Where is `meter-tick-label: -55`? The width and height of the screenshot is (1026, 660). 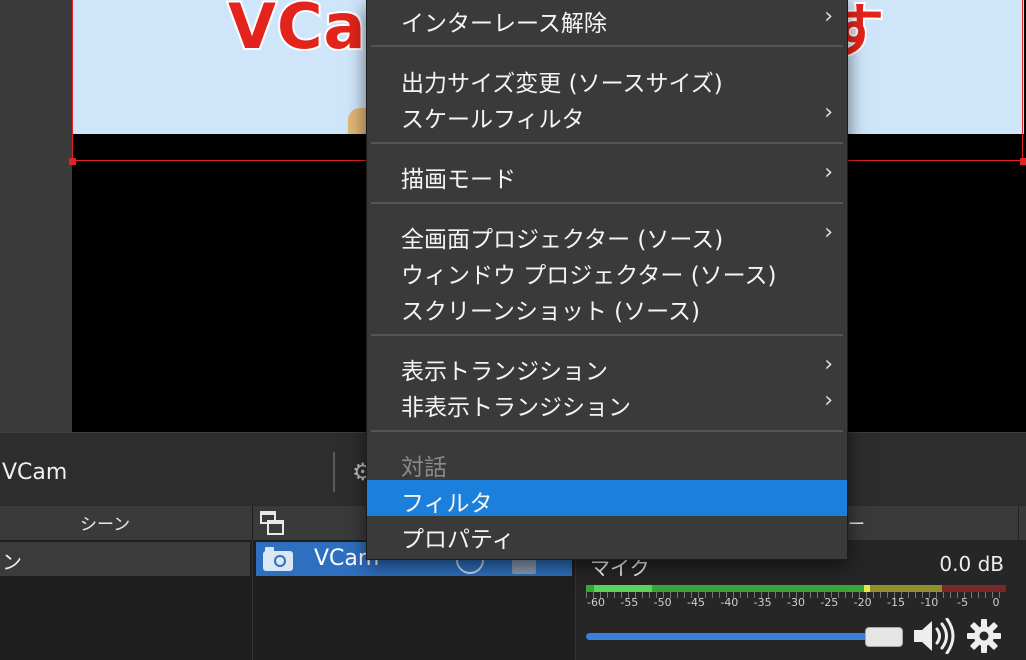 meter-tick-label: -55 is located at coordinates (629, 602).